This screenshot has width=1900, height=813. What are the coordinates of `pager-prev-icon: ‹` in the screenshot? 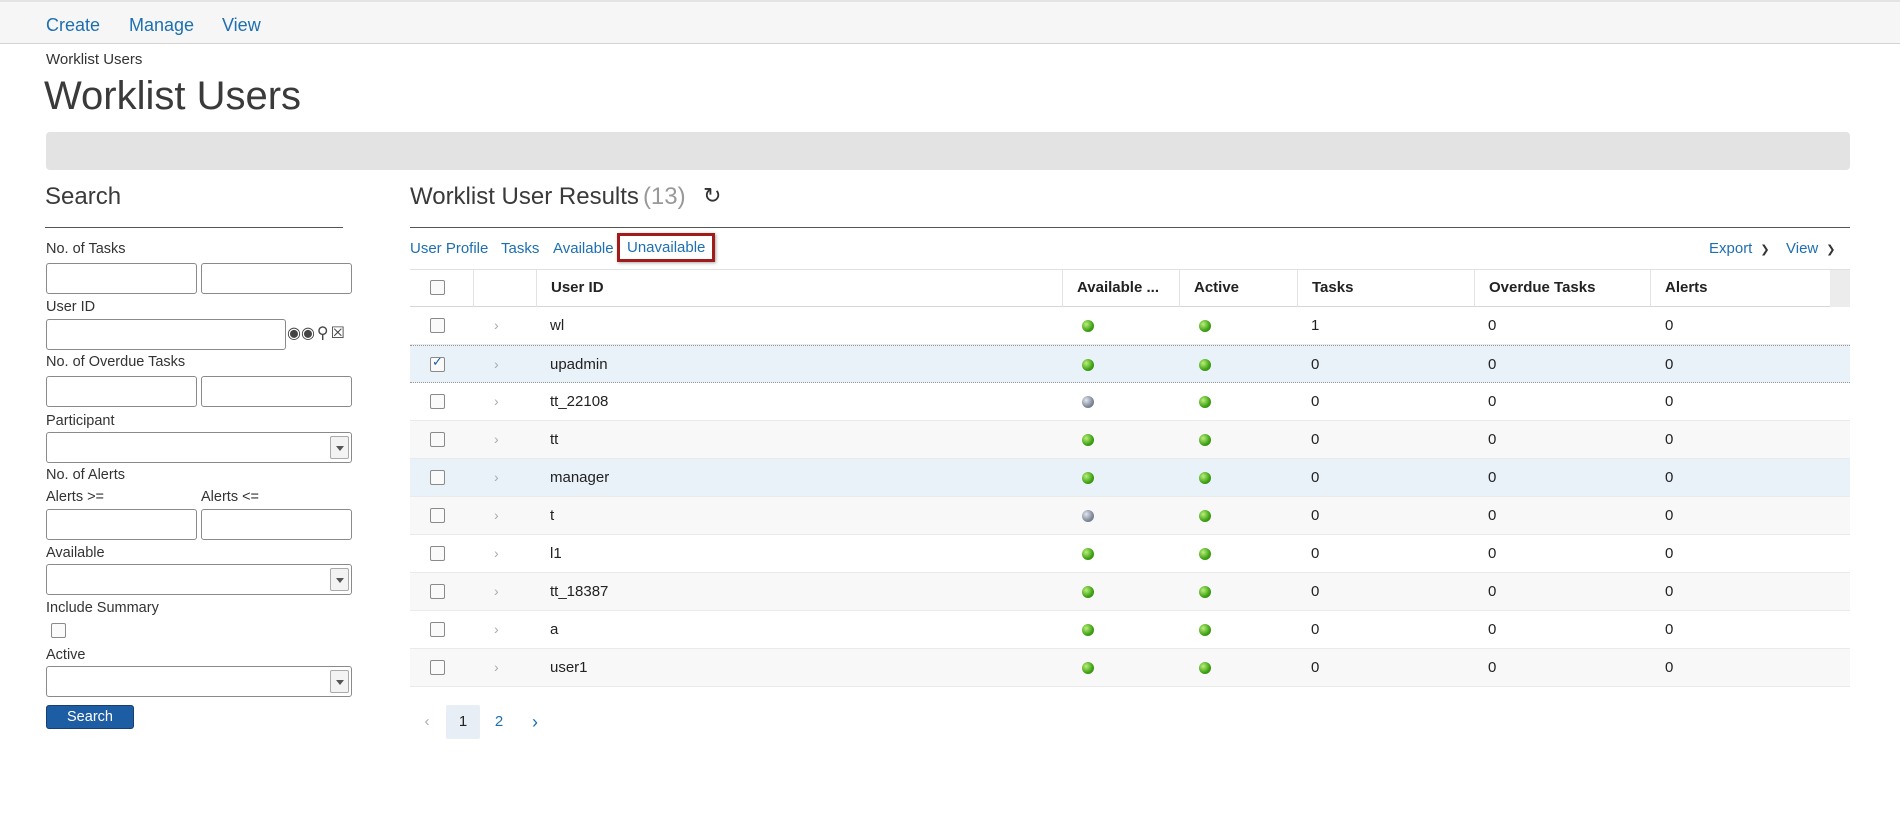 It's located at (427, 722).